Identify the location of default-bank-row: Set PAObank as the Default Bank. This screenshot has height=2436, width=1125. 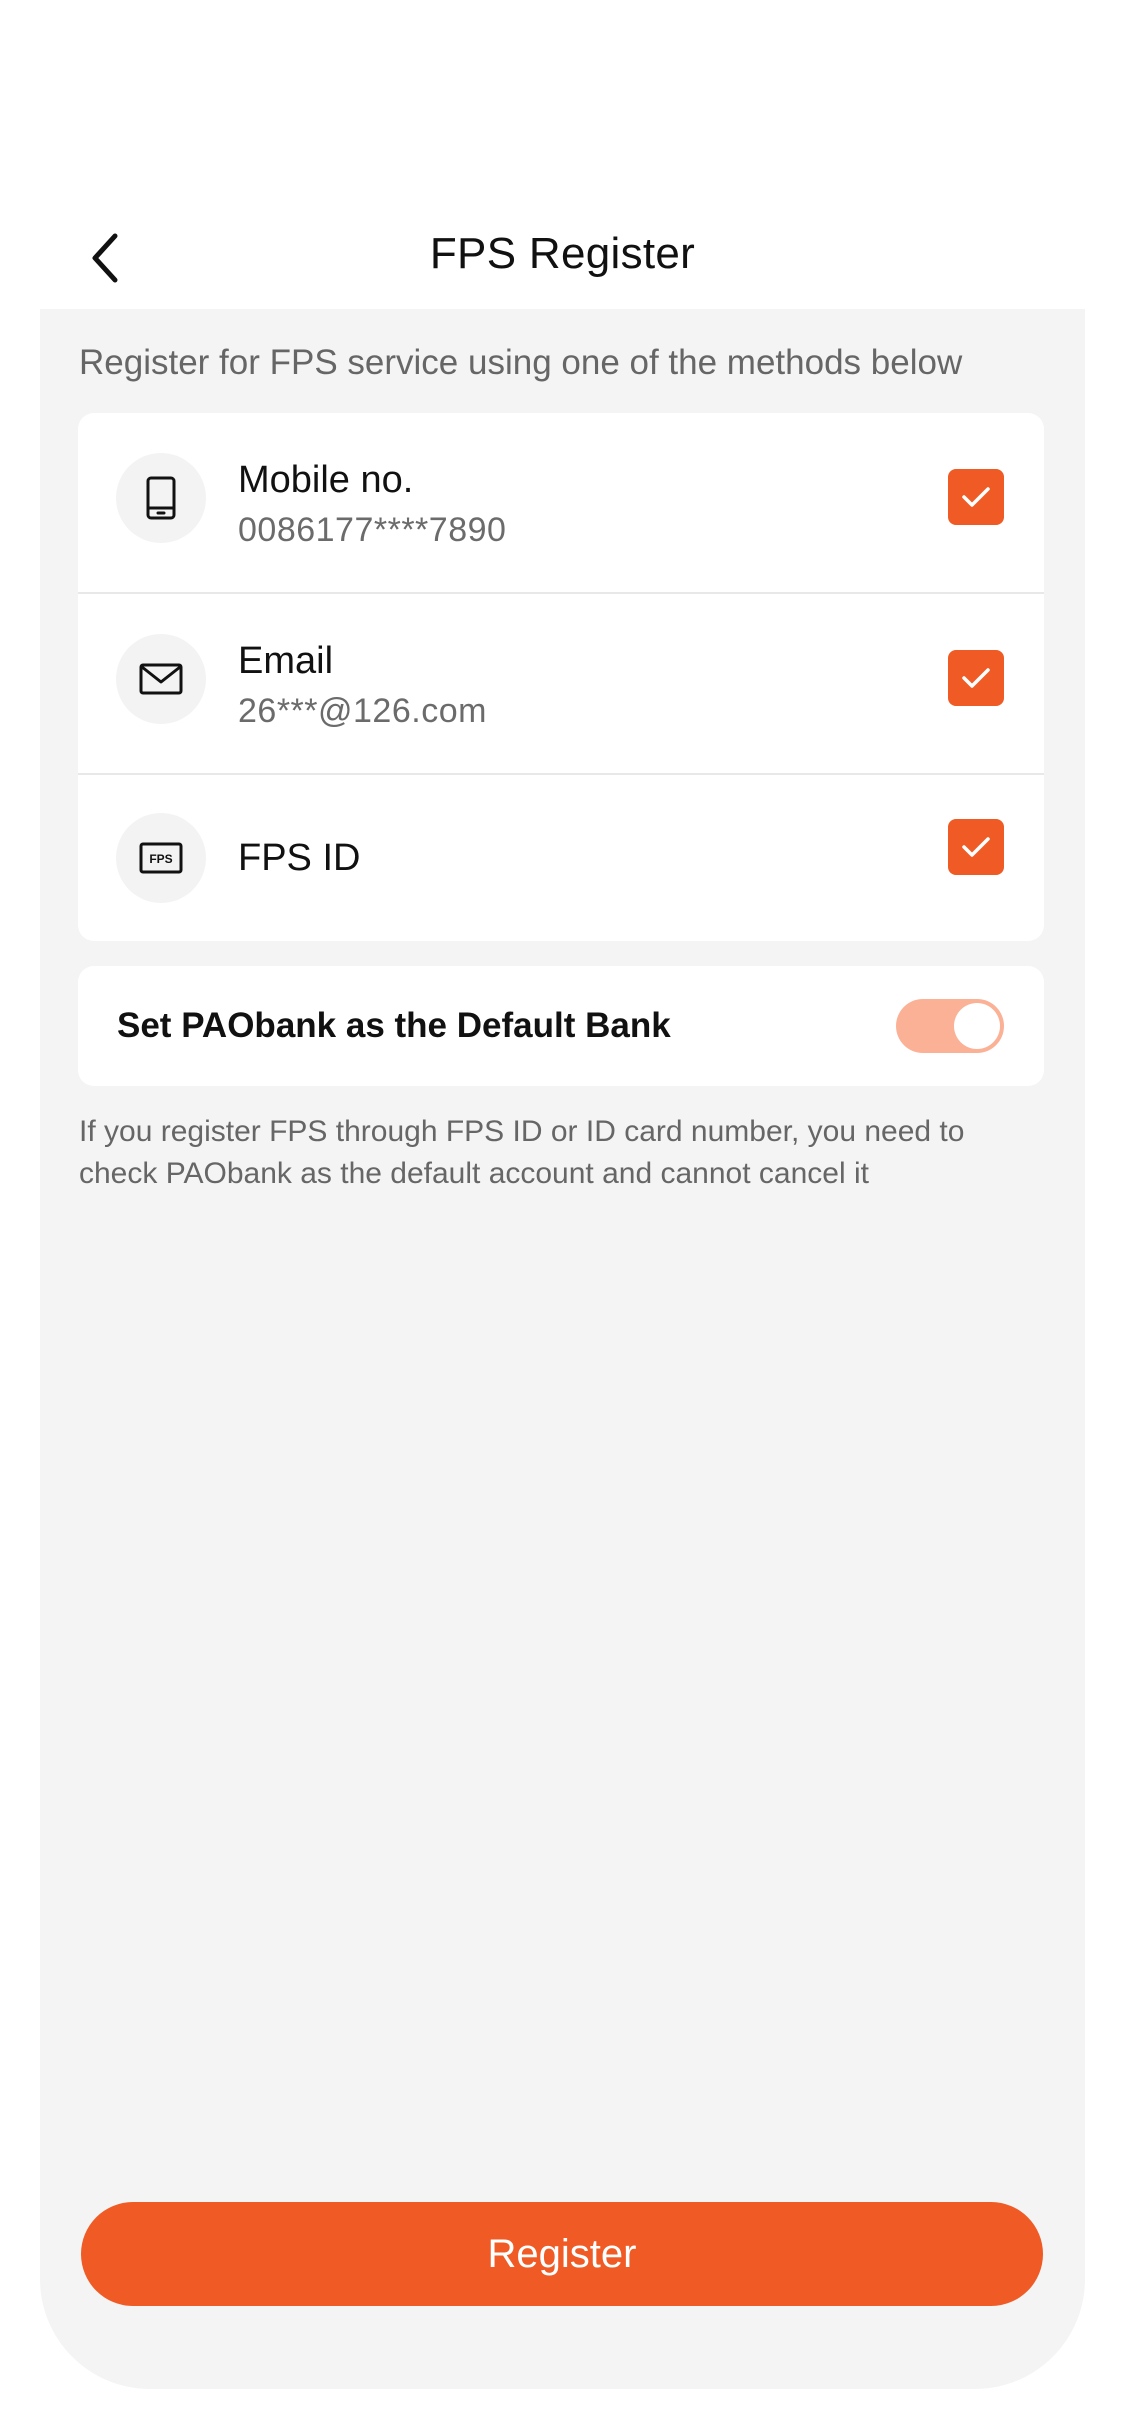
(561, 1026).